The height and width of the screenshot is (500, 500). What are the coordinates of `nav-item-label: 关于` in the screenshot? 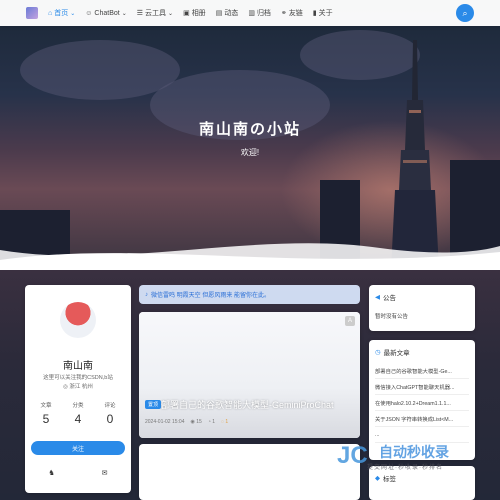 It's located at (325, 13).